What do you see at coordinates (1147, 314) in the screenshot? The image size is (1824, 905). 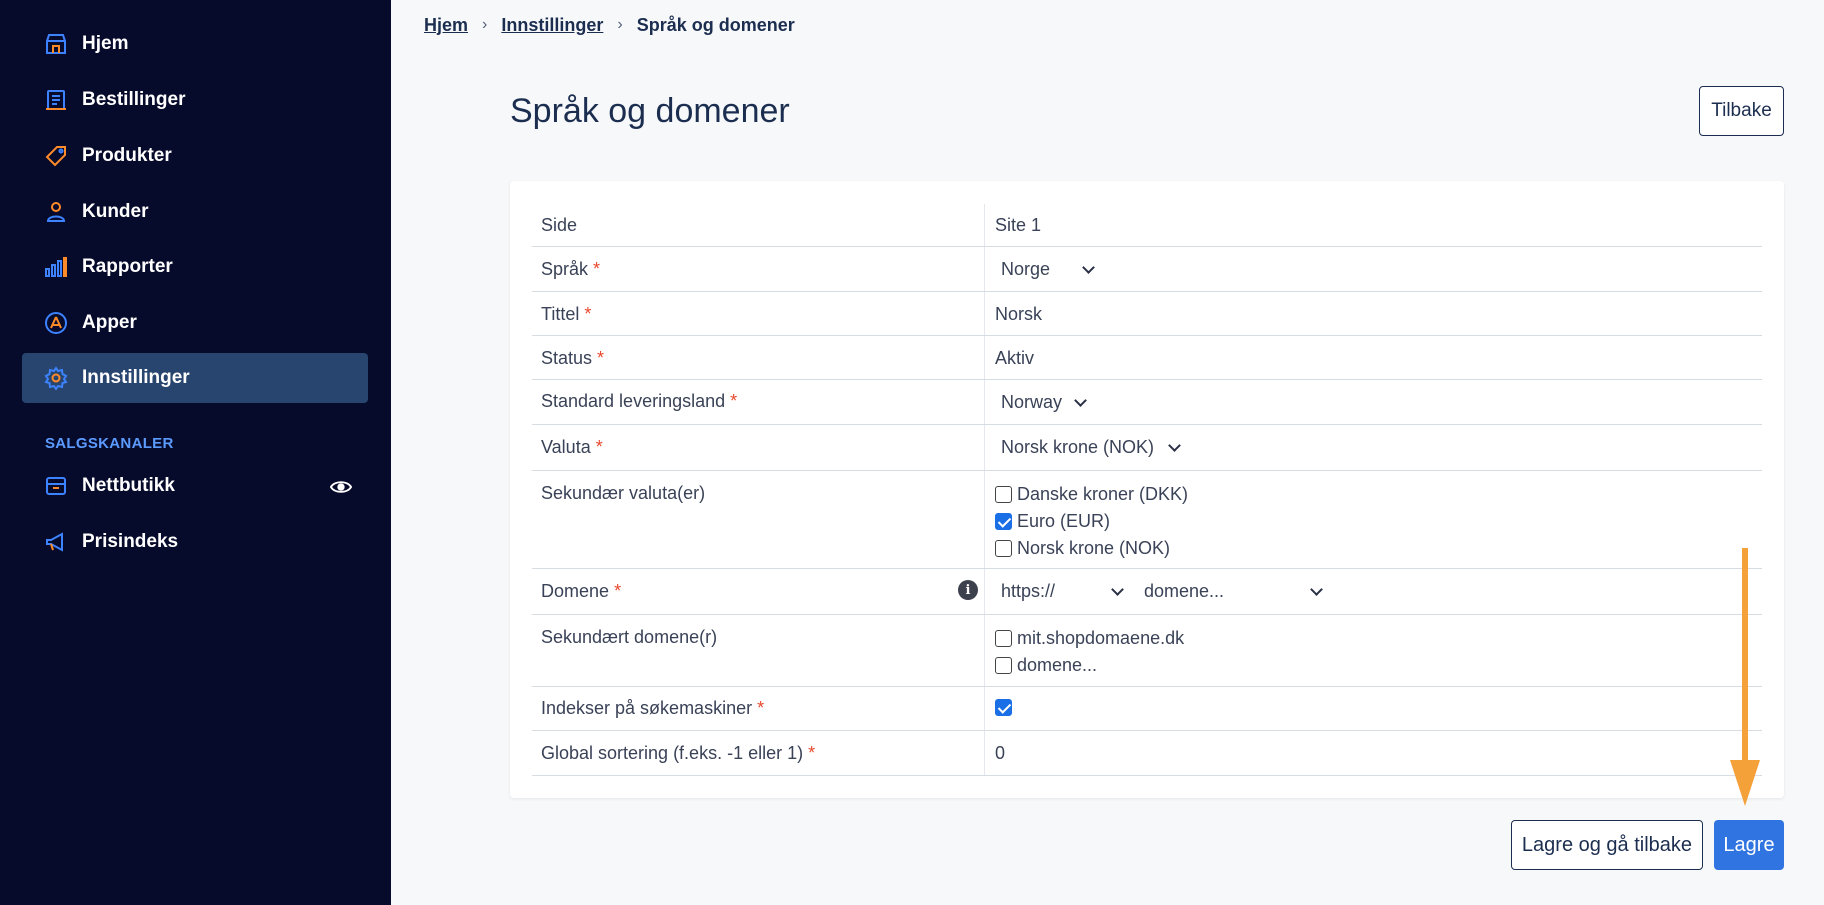 I see `form-row-title: Tittel * Norsk` at bounding box center [1147, 314].